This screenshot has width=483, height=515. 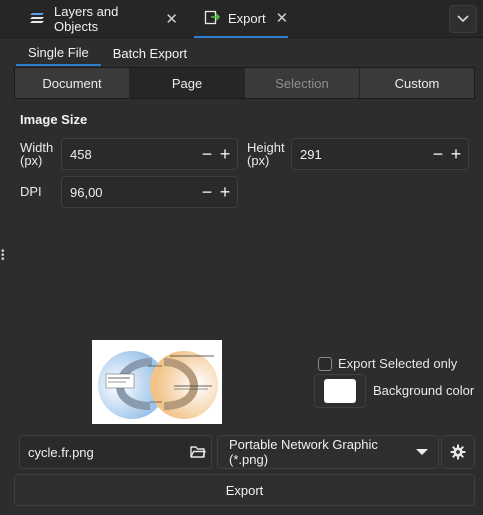 I want to click on tab-layers-and-objects: Layers and Objects ✕, so click(x=104, y=19).